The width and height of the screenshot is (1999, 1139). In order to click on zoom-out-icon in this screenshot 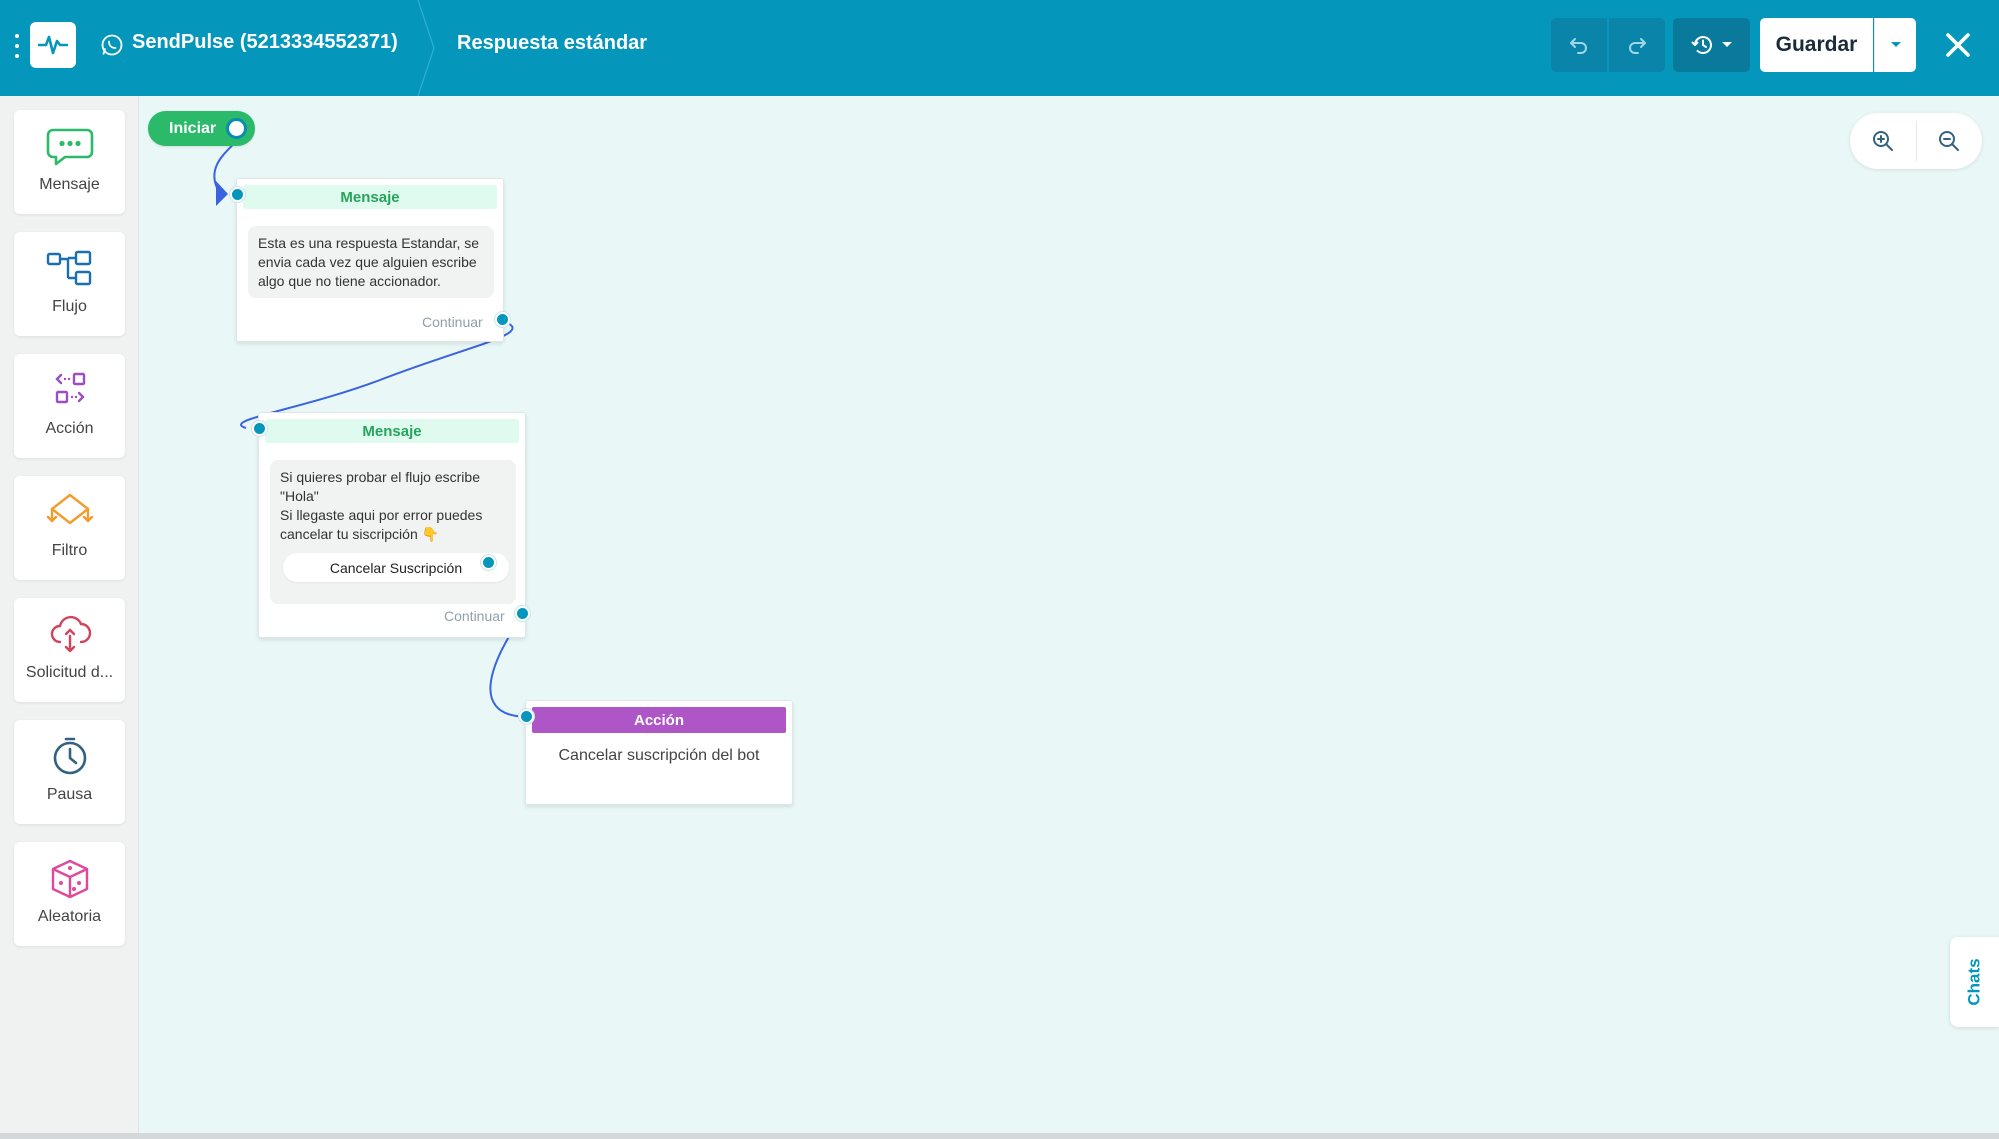, I will do `click(1949, 141)`.